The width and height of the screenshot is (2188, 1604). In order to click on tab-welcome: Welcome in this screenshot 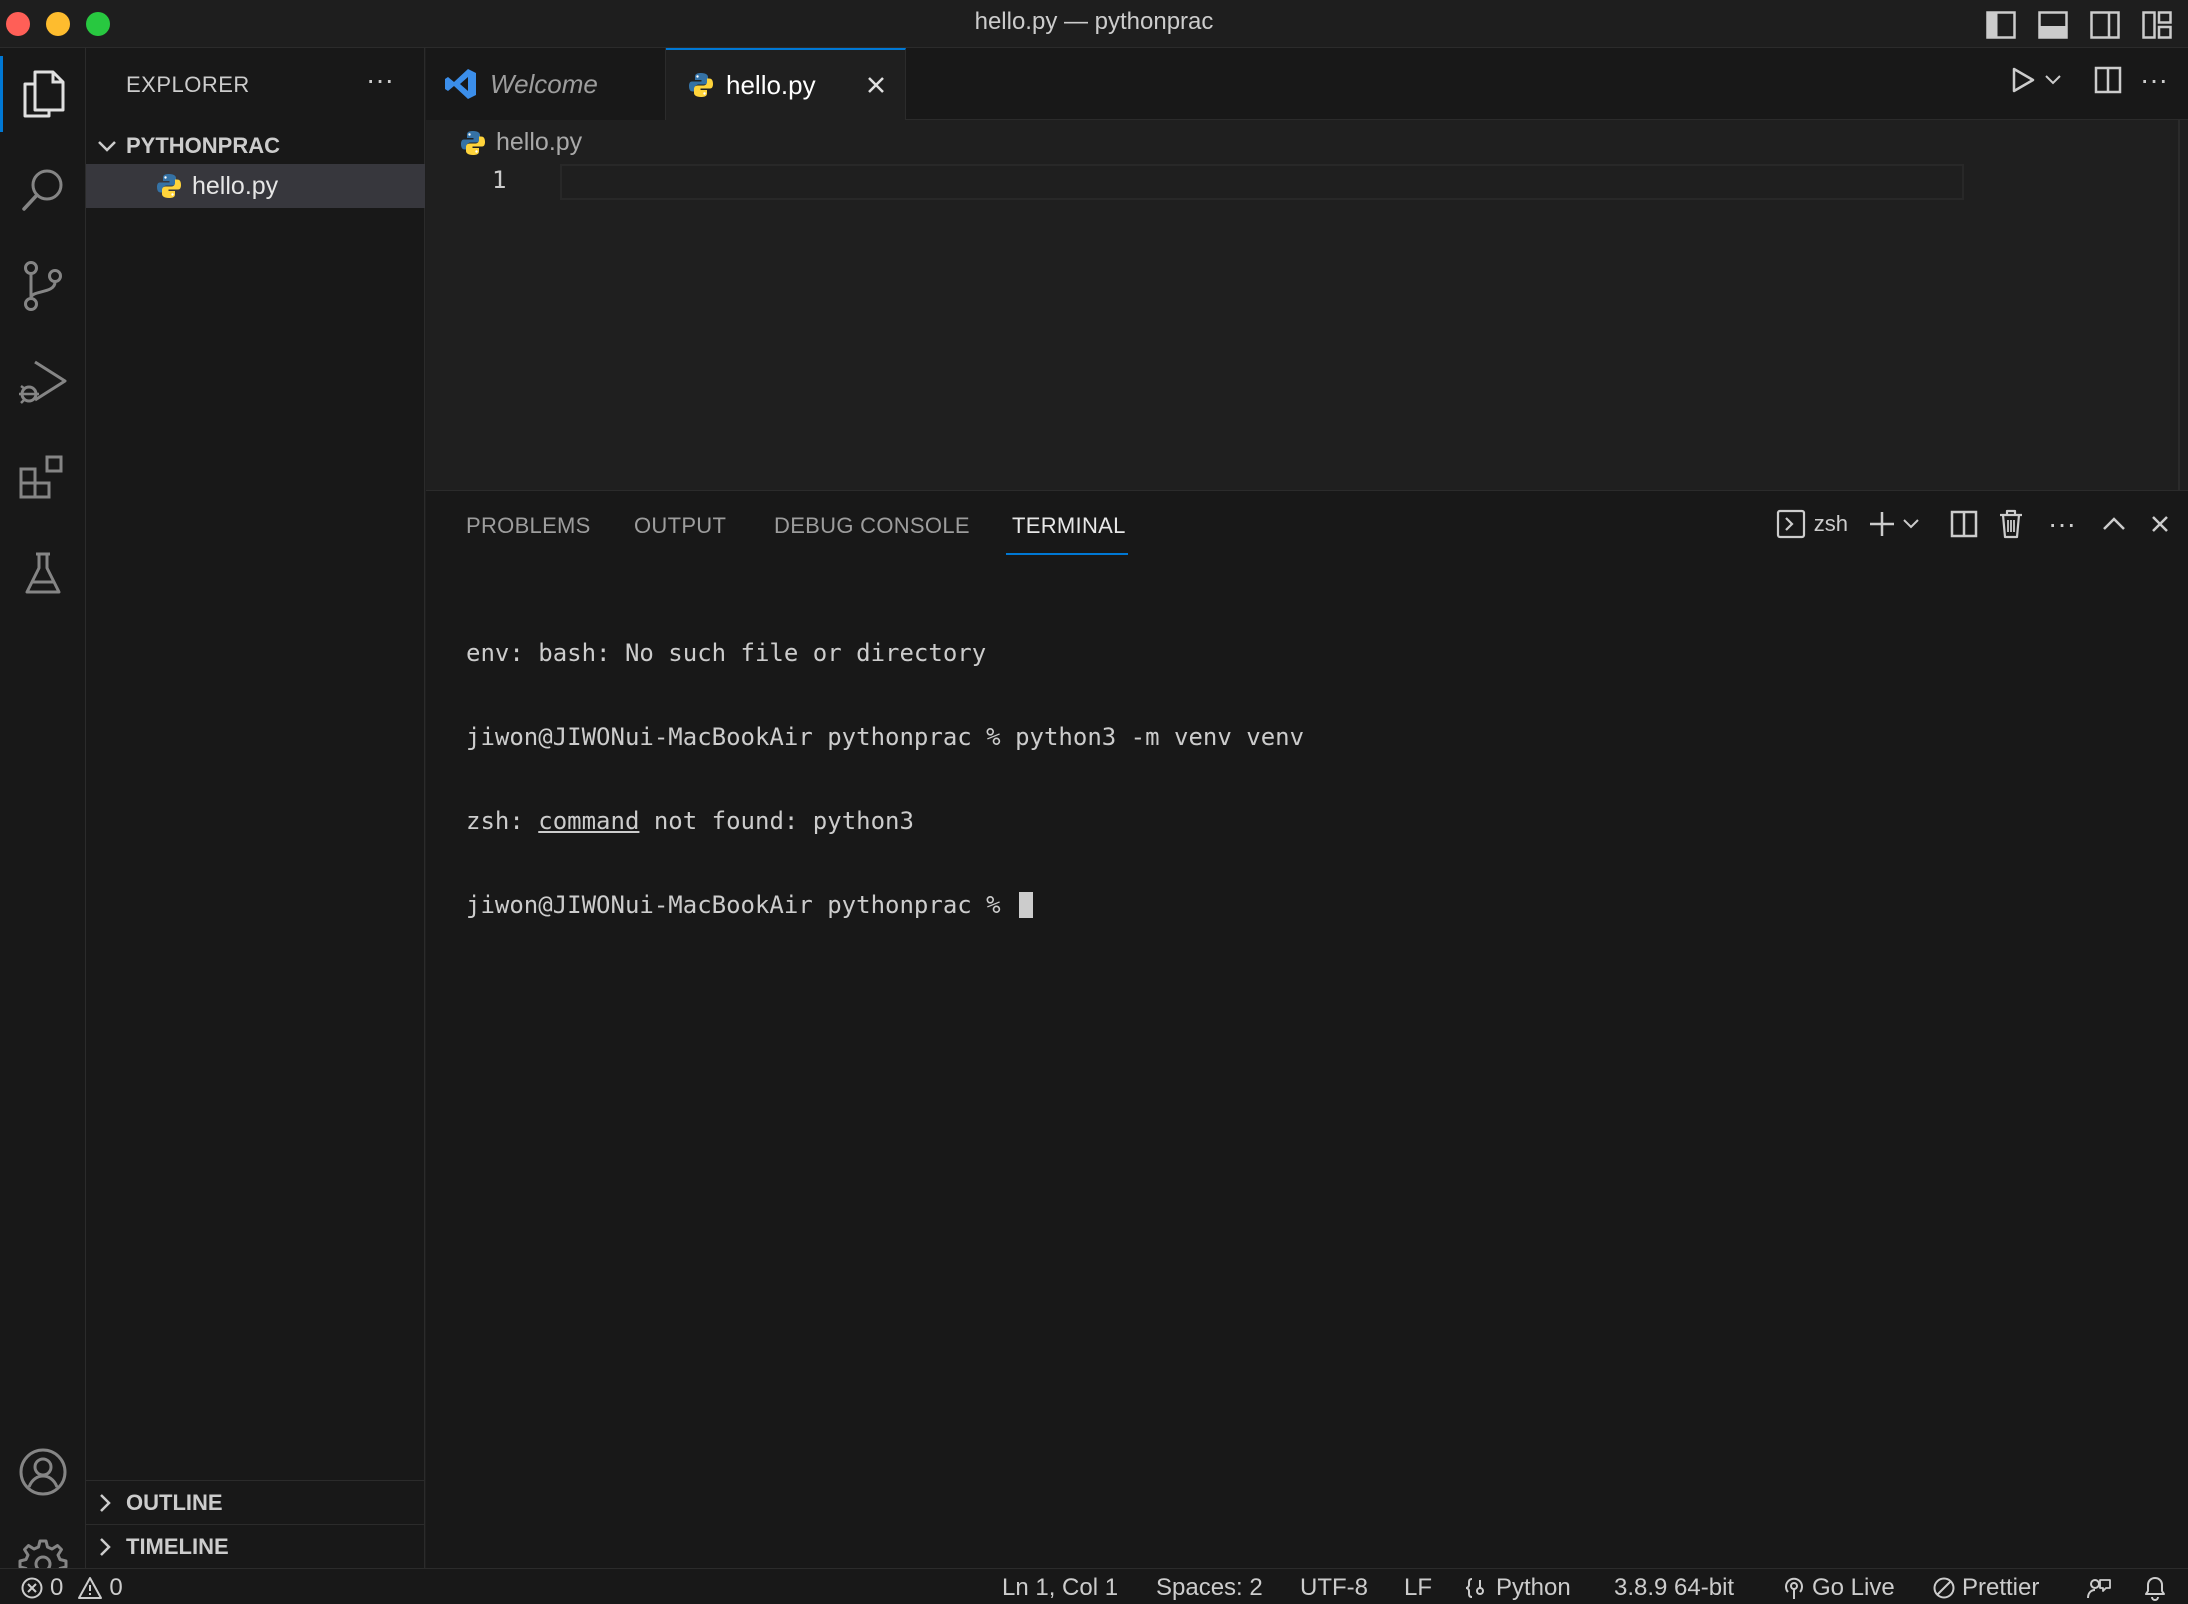, I will do `click(546, 84)`.